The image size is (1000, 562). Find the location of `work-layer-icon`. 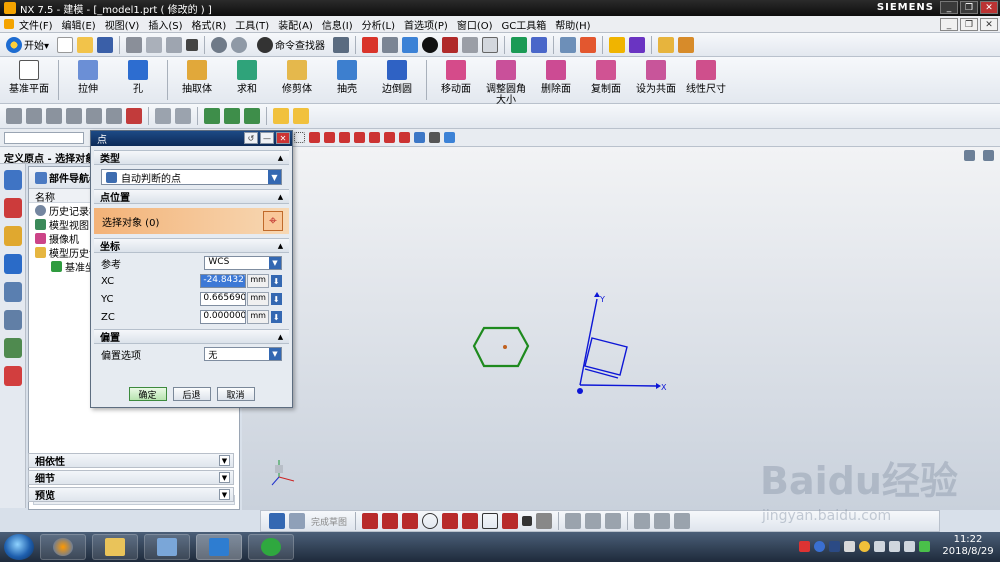

work-layer-icon is located at coordinates (519, 44).